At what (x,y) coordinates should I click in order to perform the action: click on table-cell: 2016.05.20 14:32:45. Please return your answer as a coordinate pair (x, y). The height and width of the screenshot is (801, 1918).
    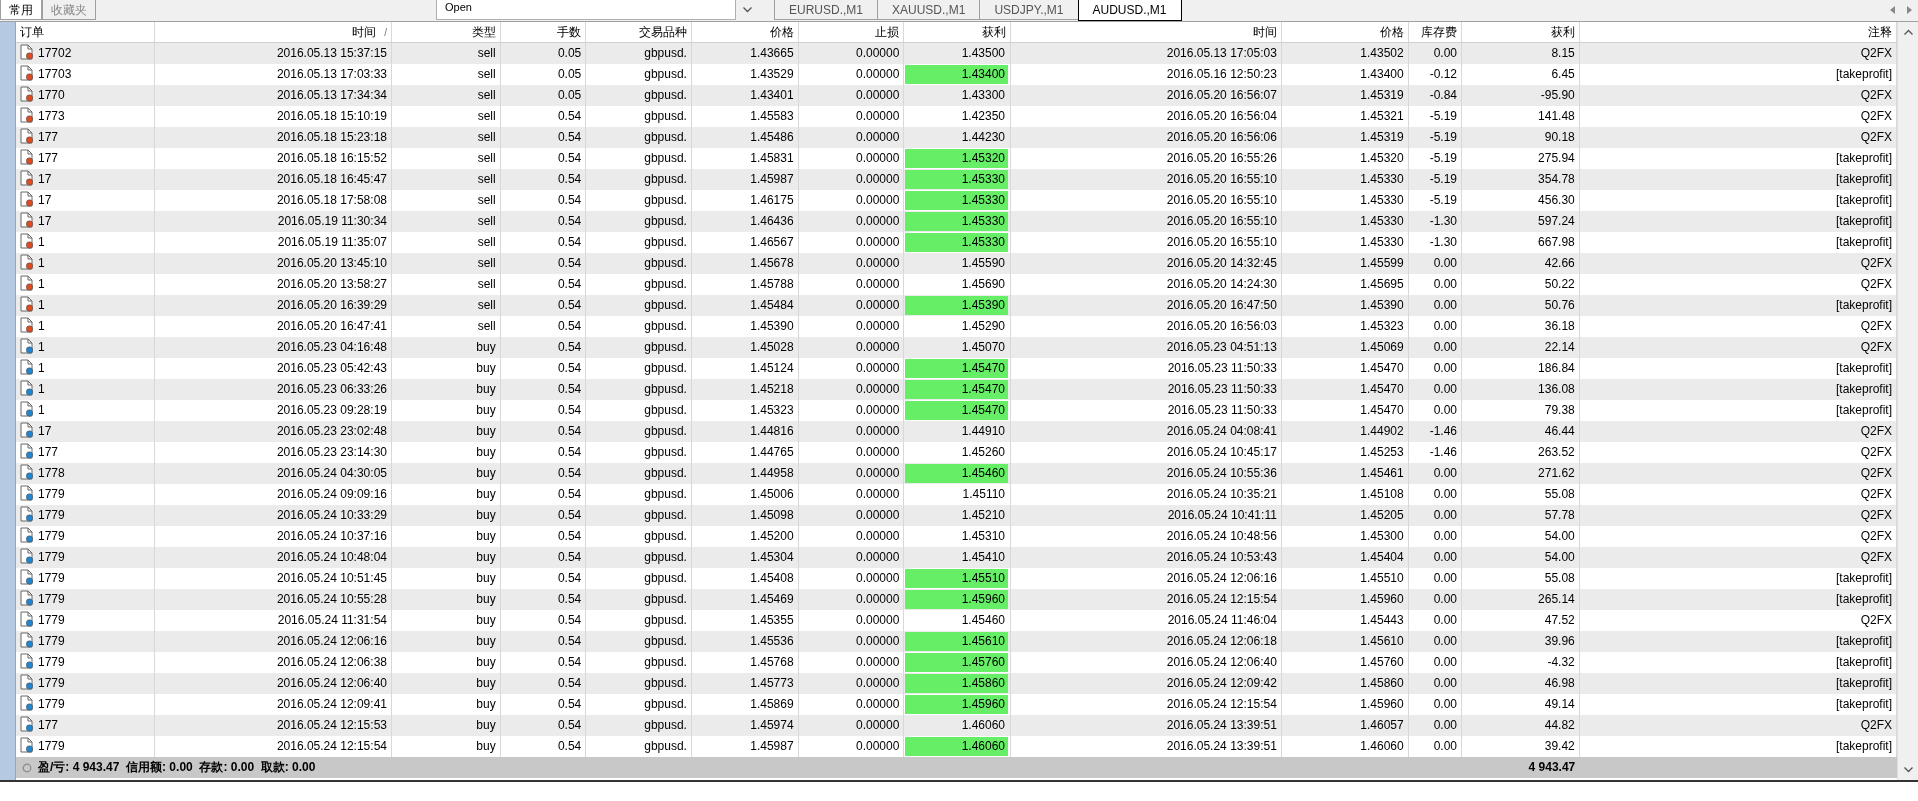
    Looking at the image, I should click on (1146, 263).